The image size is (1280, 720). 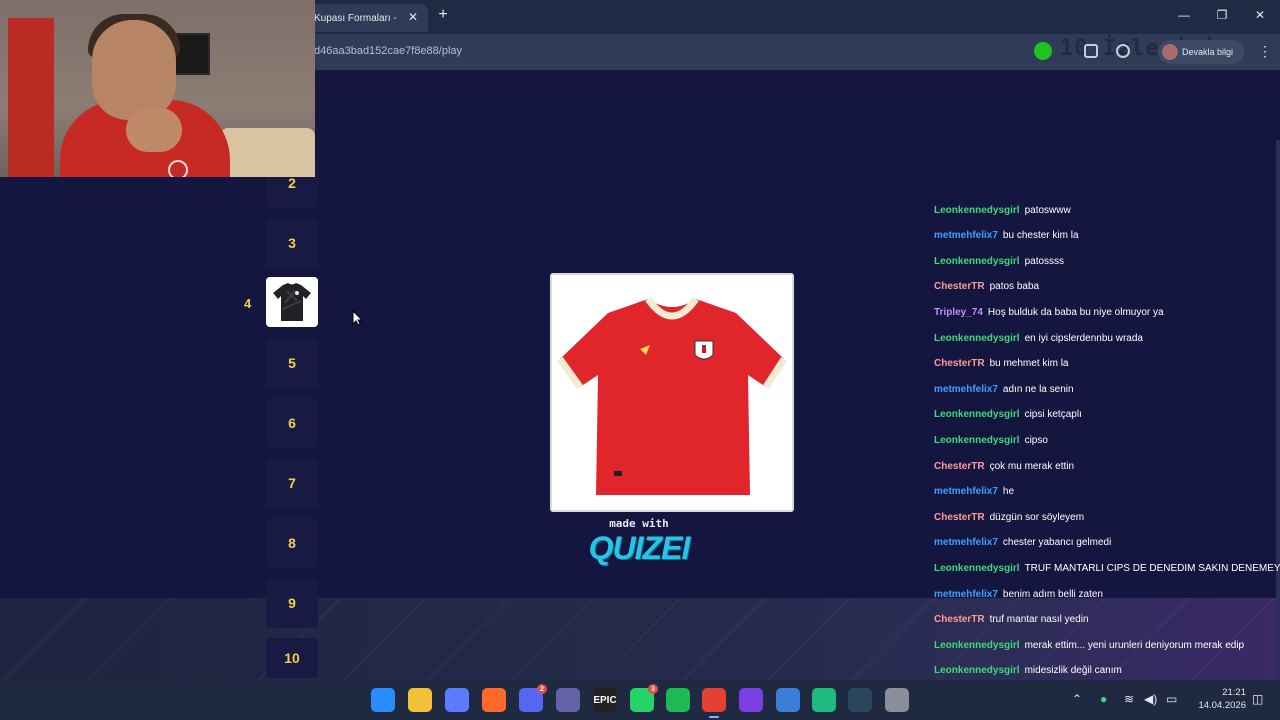 What do you see at coordinates (494, 700) in the screenshot?
I see `firefox-icon` at bounding box center [494, 700].